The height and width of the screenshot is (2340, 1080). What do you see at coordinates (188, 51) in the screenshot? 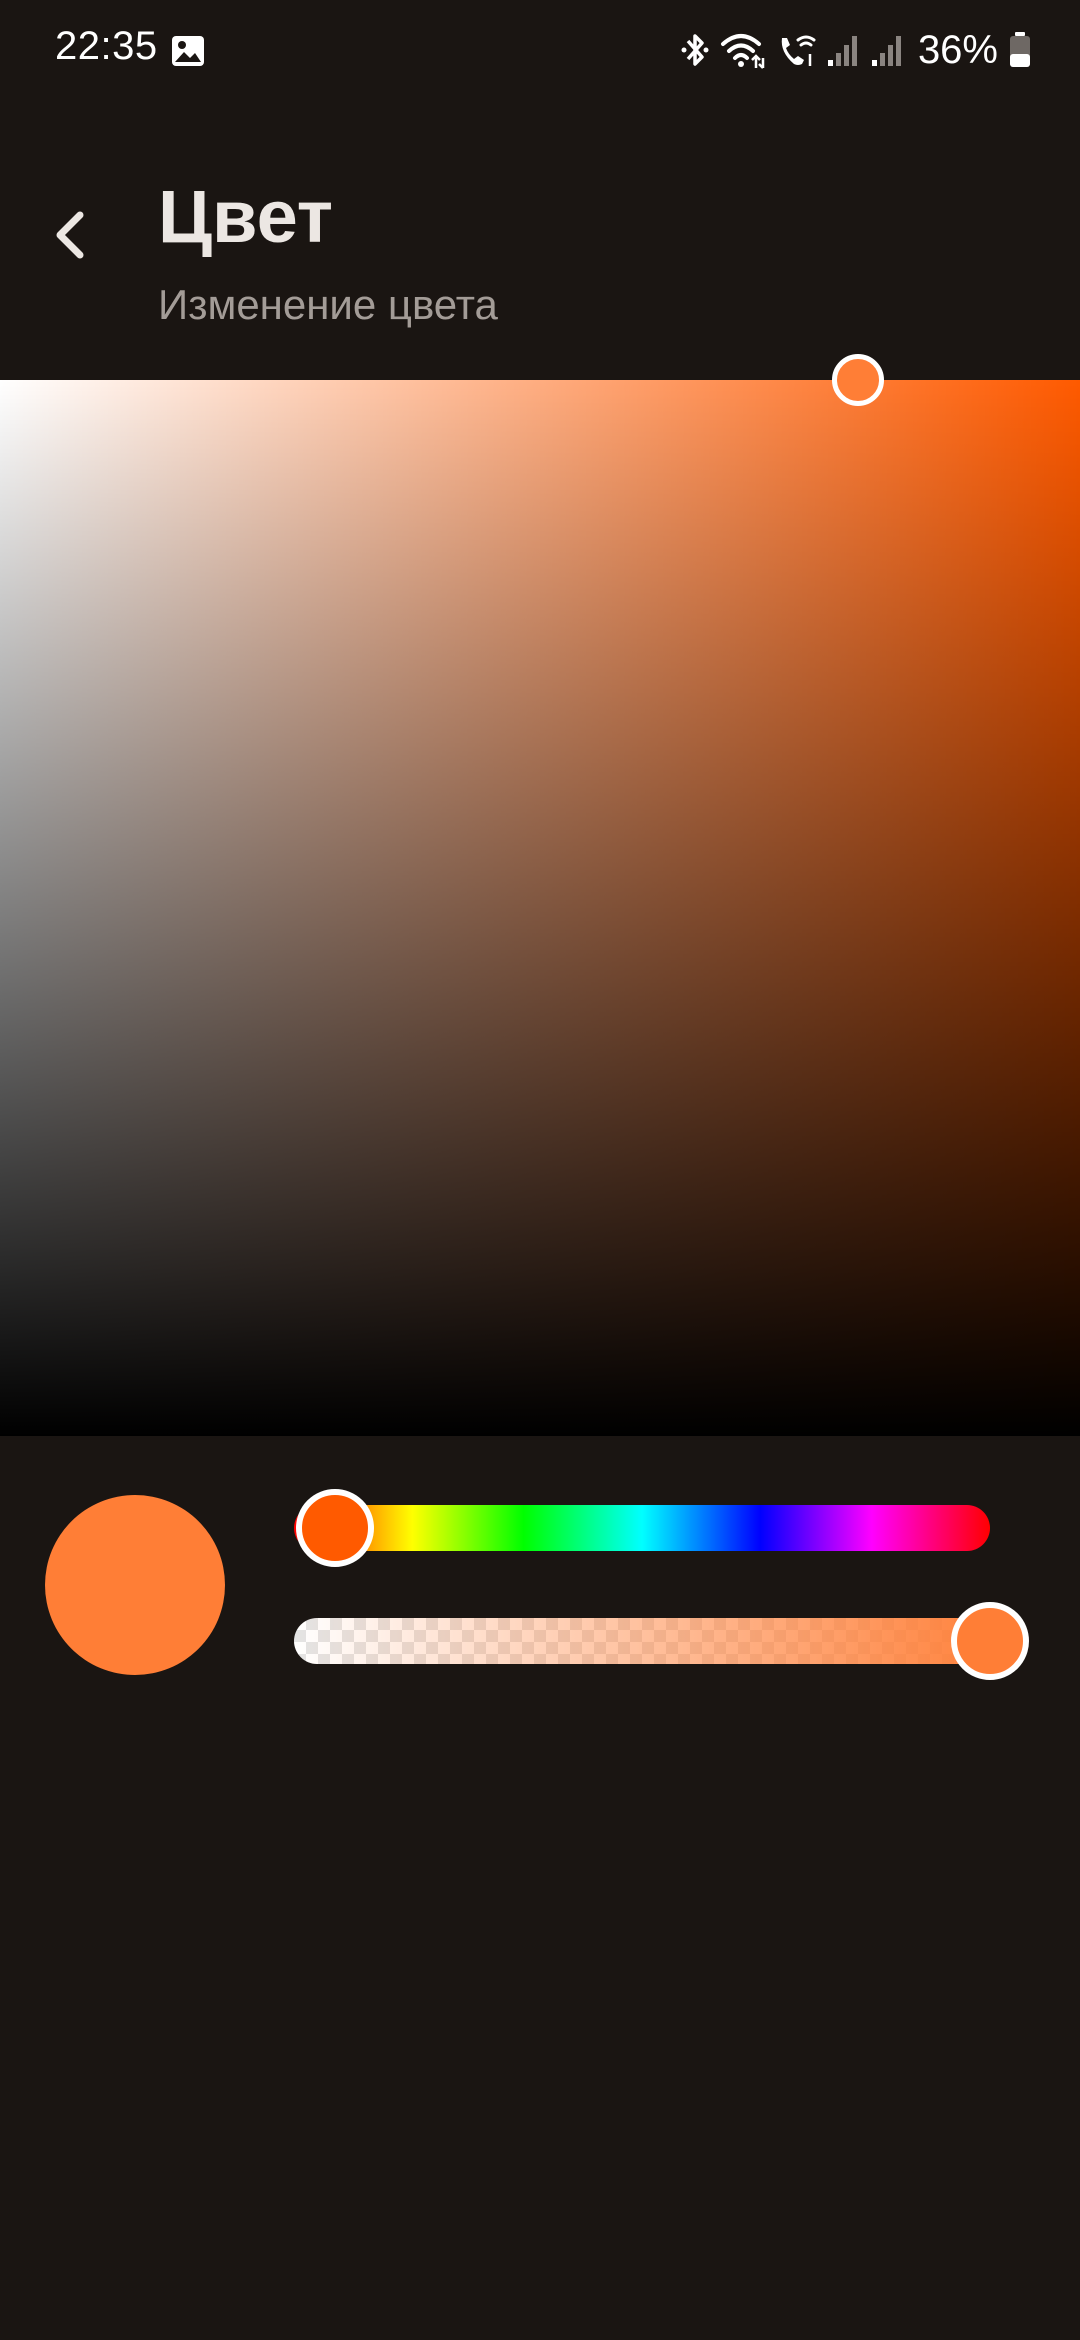
I see `gallery-icon` at bounding box center [188, 51].